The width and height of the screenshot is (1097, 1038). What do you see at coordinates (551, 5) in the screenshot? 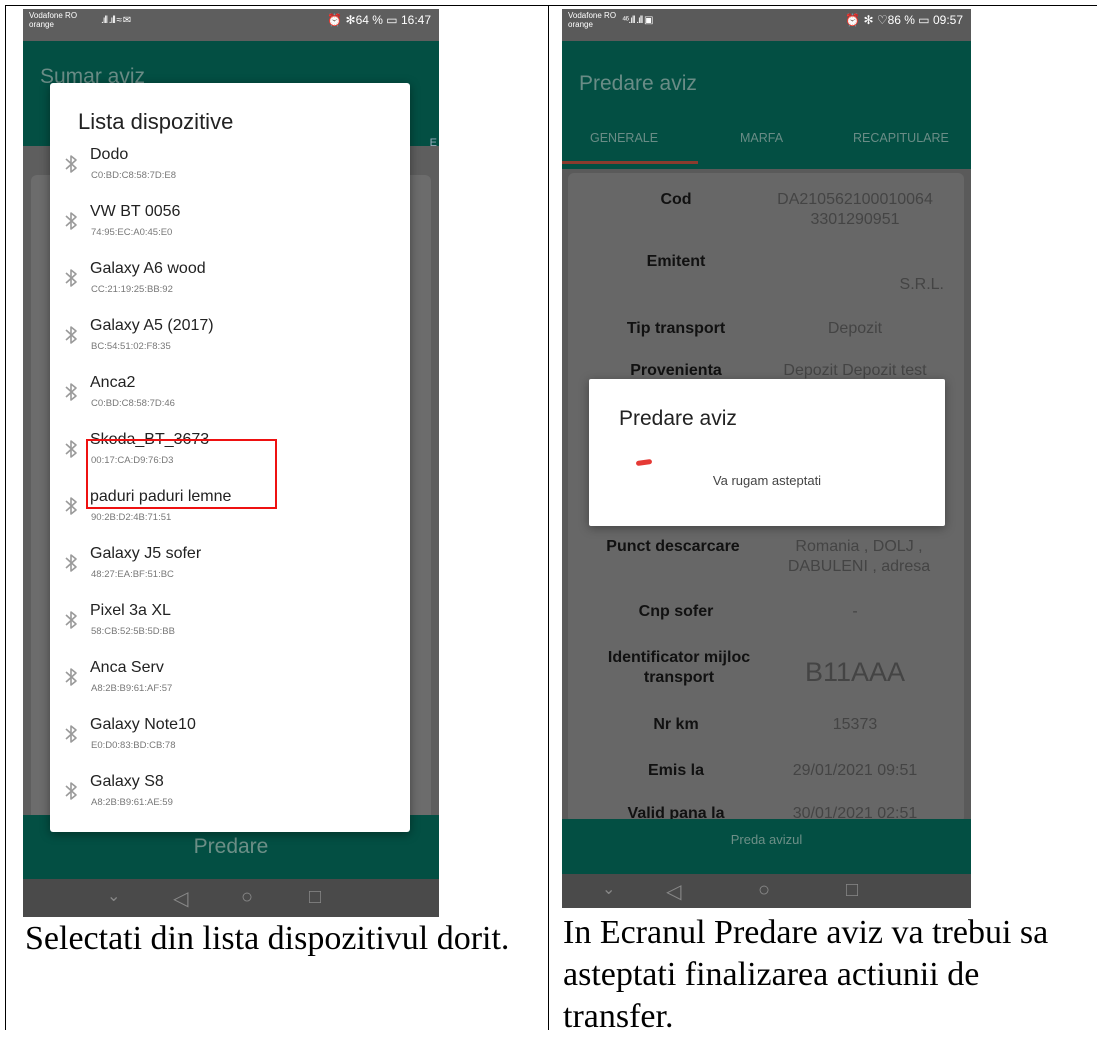
I see `table-top-border` at bounding box center [551, 5].